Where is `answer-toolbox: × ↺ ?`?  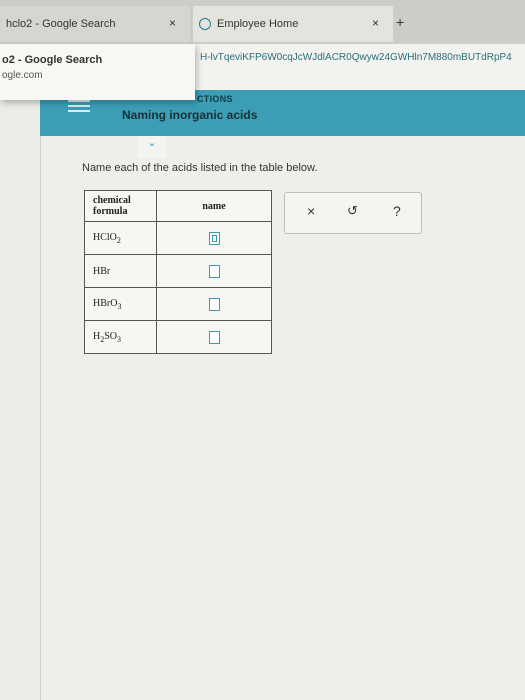
answer-toolbox: × ↺ ? is located at coordinates (353, 213).